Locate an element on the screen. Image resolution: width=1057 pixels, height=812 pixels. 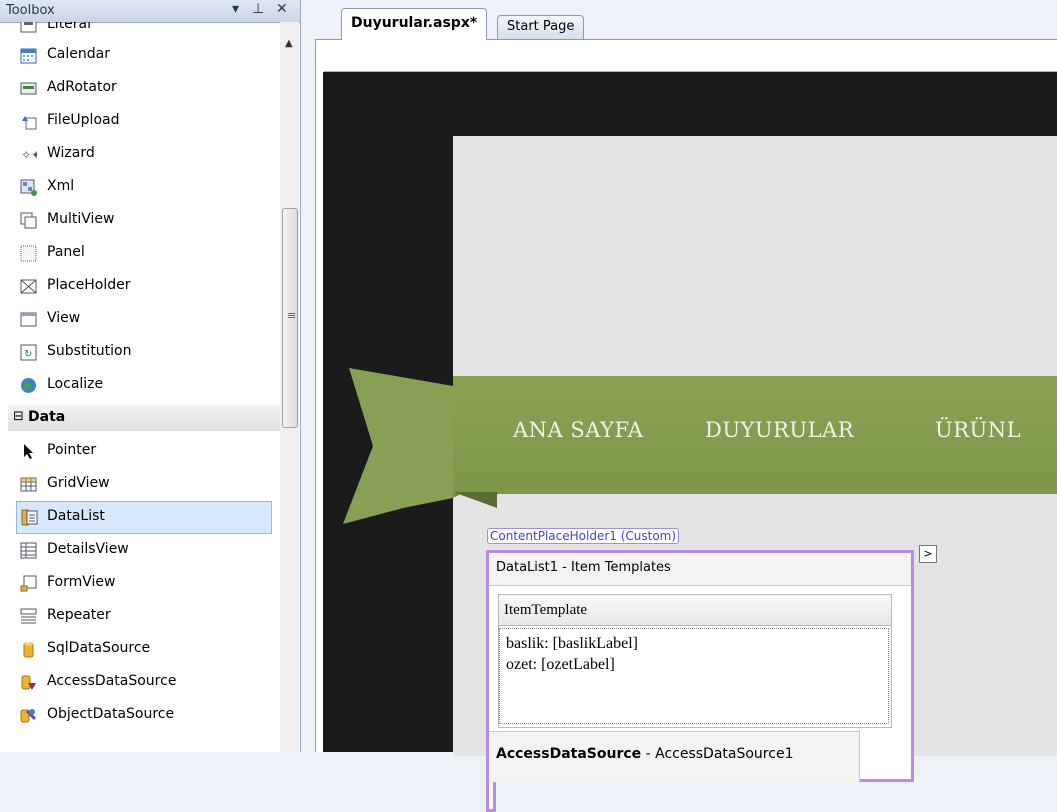
item-template-title: ItemTemplate is located at coordinates (546, 610).